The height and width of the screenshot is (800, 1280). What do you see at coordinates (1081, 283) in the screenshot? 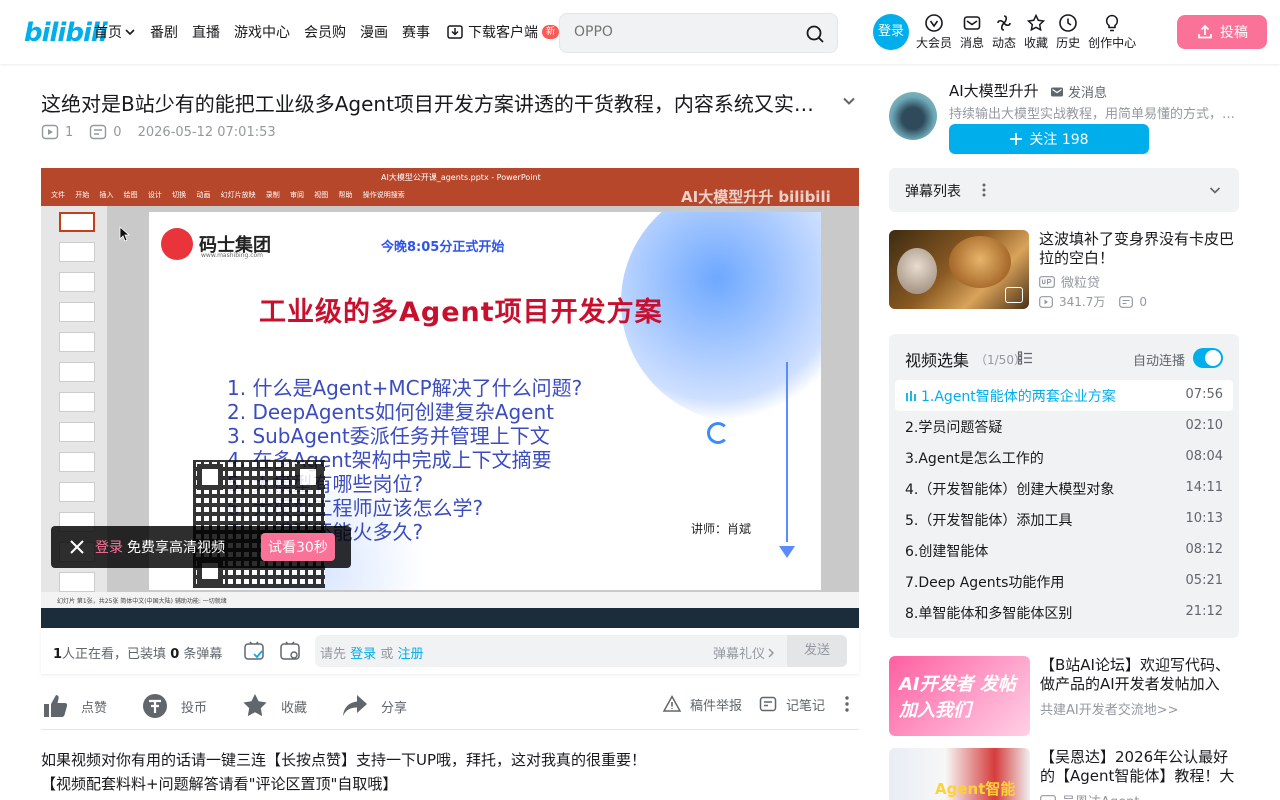
I see `ad-uploader-name: 微粒贷` at bounding box center [1081, 283].